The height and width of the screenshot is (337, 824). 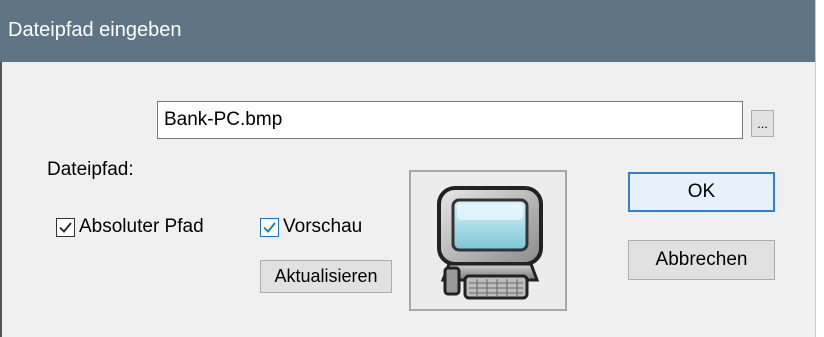 What do you see at coordinates (1, 199) in the screenshot?
I see `window-frame-left` at bounding box center [1, 199].